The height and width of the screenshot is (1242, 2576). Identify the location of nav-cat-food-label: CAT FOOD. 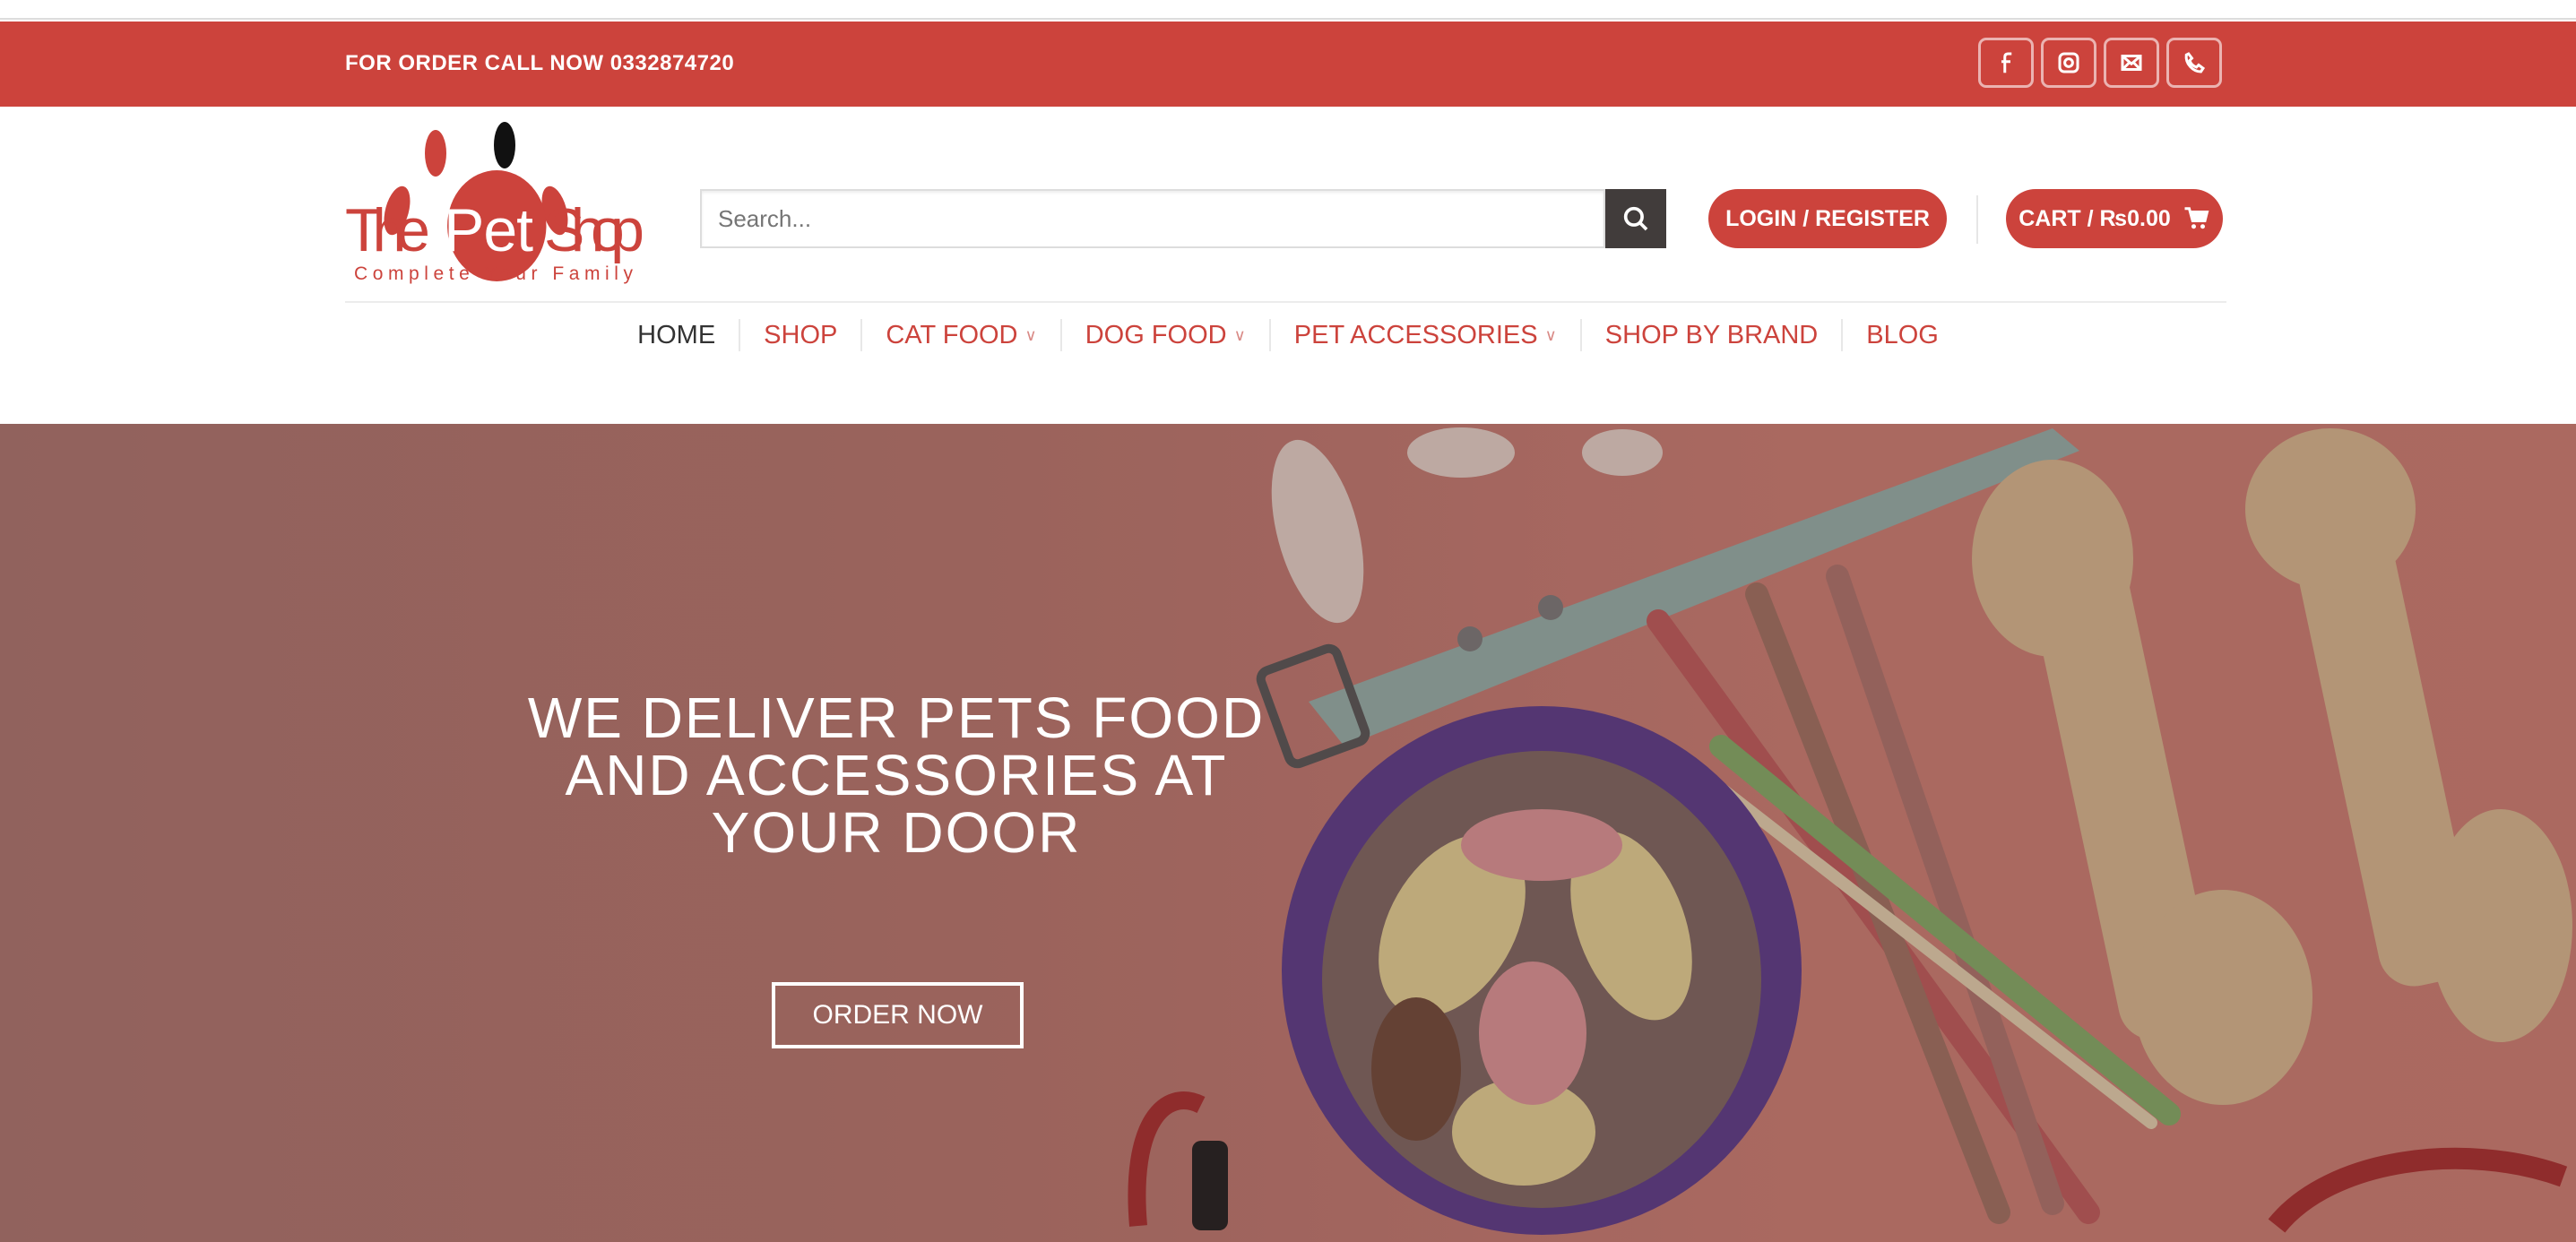
(952, 334).